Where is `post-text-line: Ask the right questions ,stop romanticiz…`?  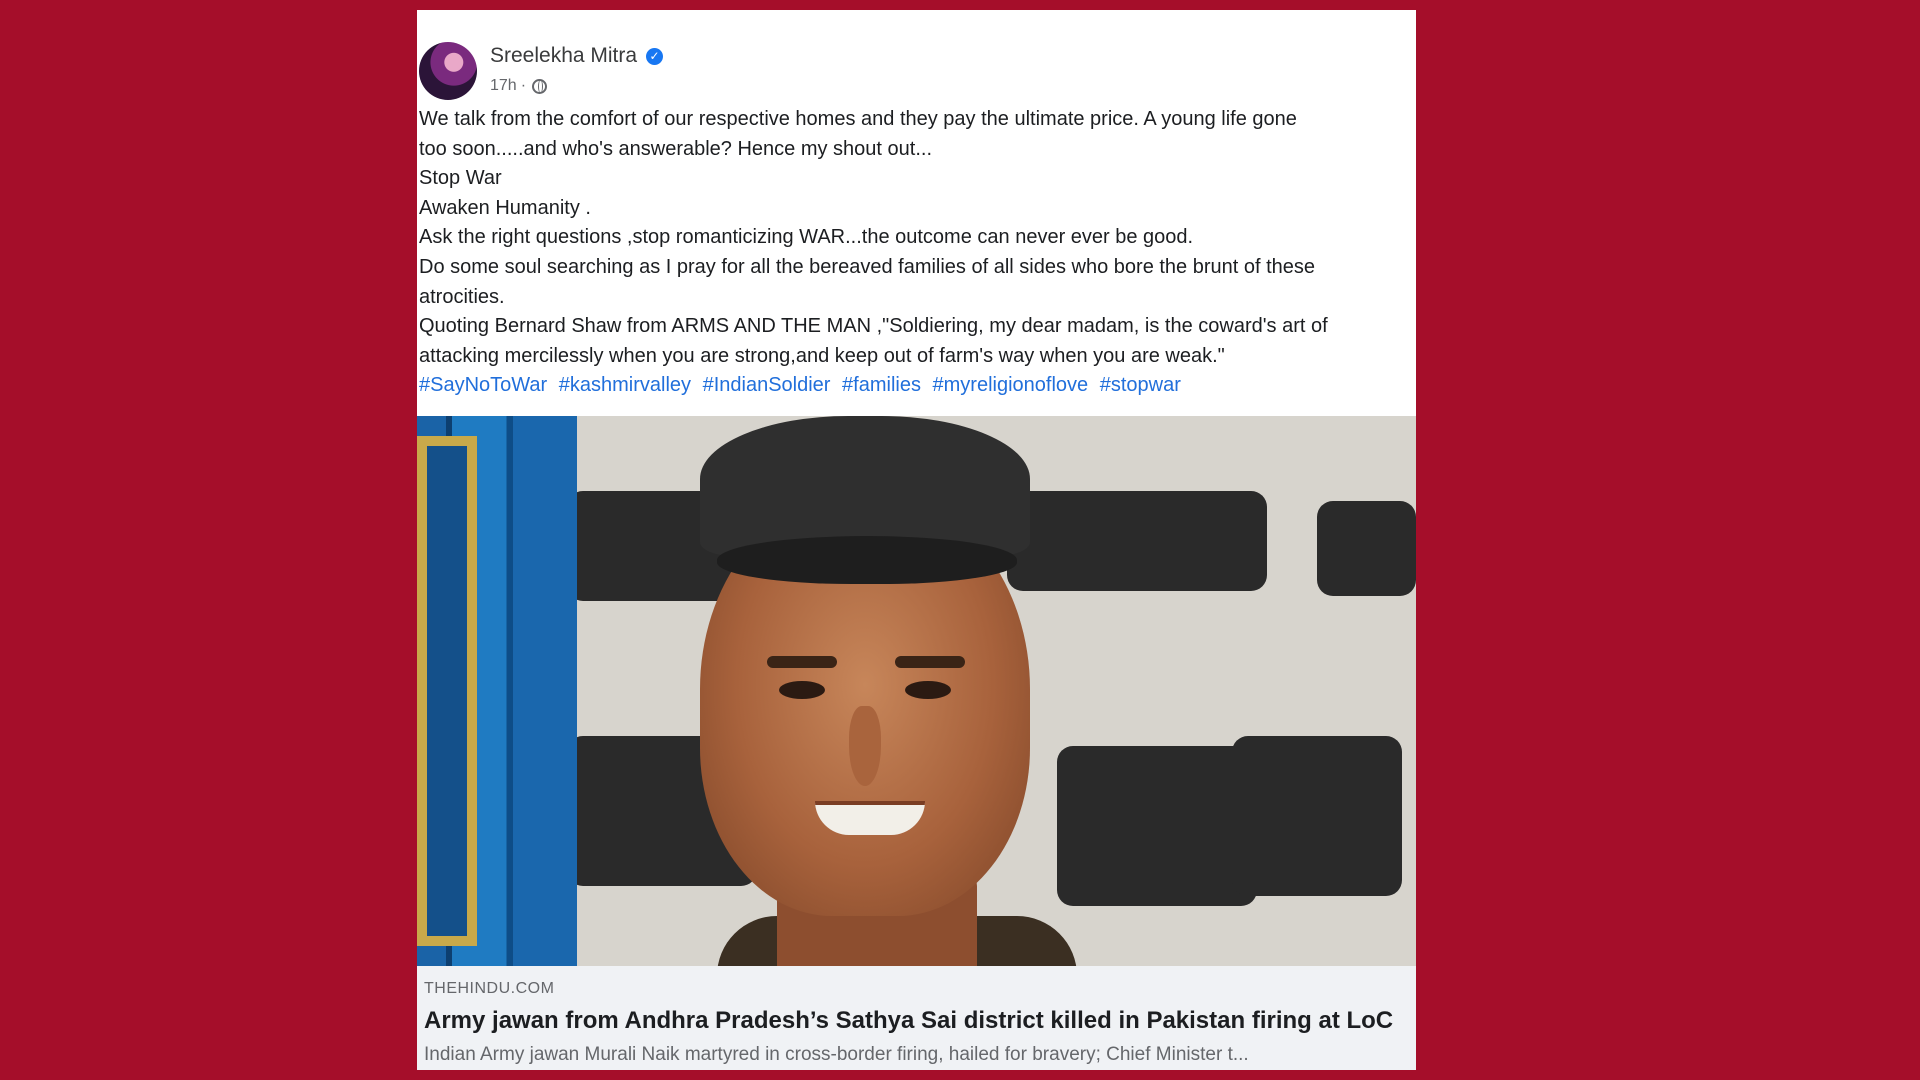
post-text-line: Ask the right questions ,stop romanticiz… is located at coordinates (806, 237).